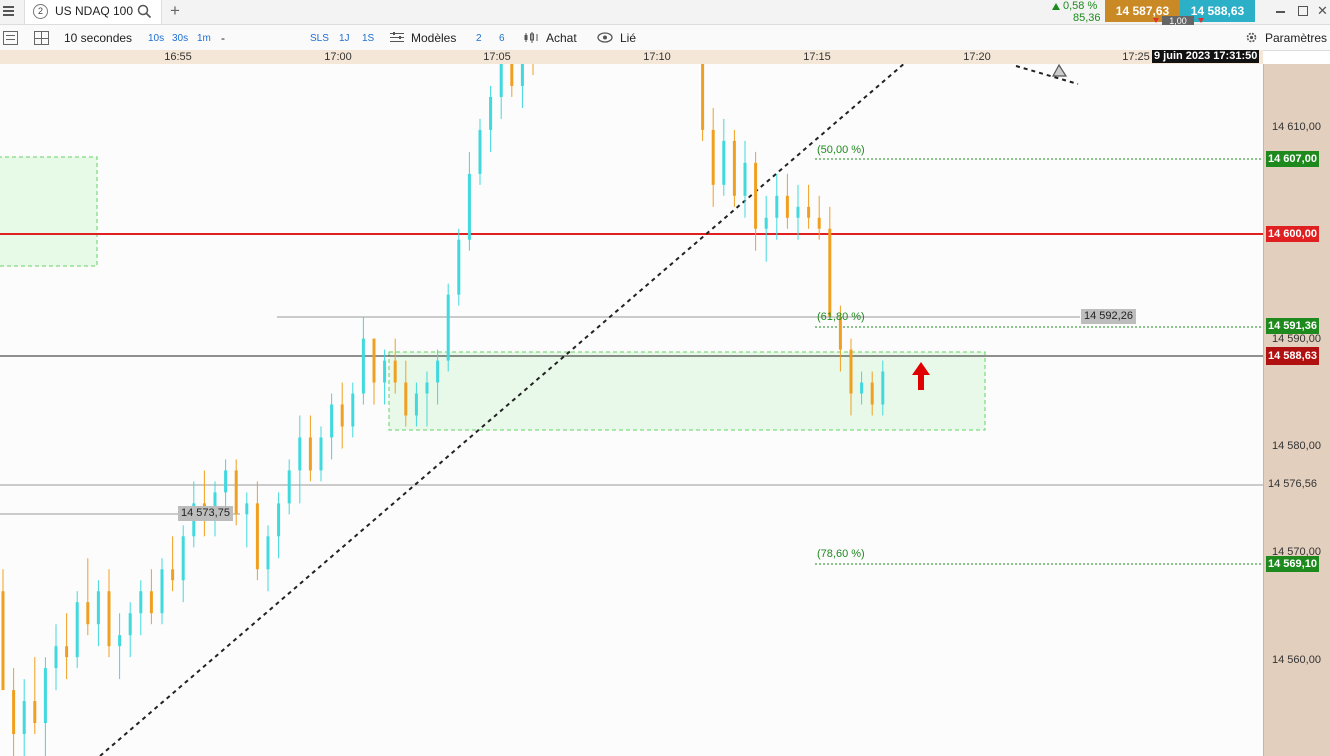  I want to click on interval-dash: -, so click(223, 38).